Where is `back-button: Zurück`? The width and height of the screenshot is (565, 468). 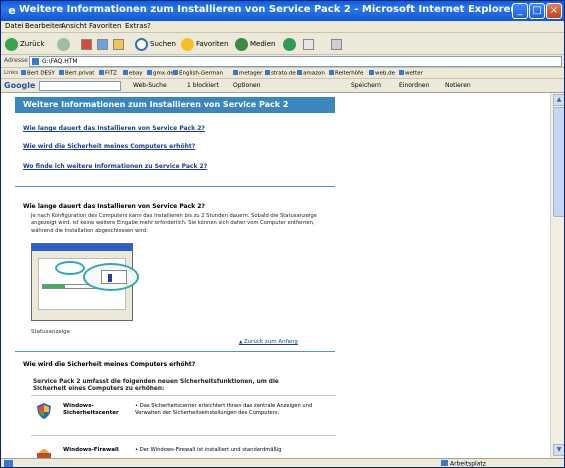 back-button: Zurück is located at coordinates (24, 44).